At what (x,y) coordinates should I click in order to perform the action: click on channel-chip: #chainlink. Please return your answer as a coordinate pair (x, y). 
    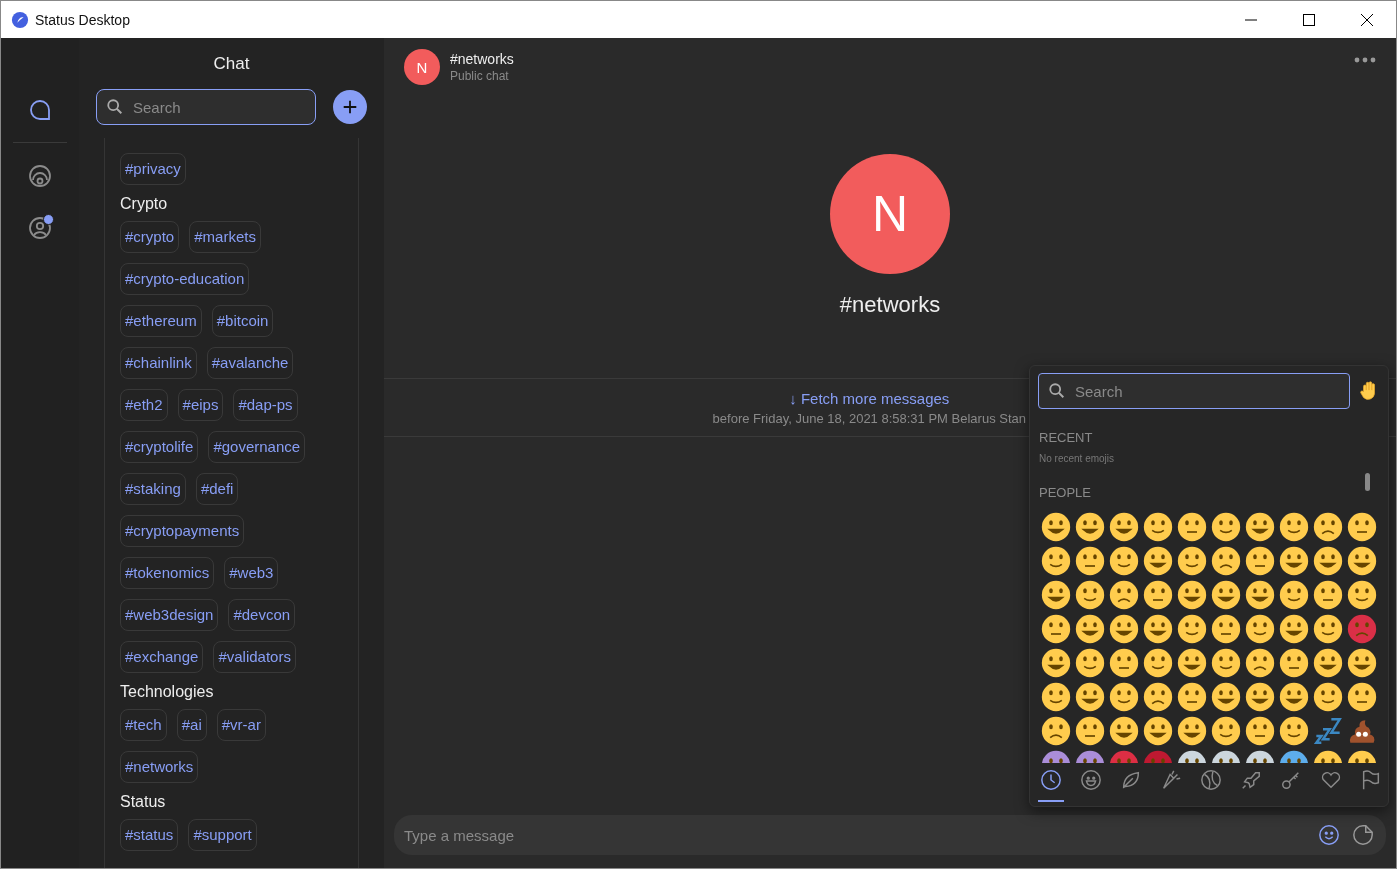
    Looking at the image, I should click on (158, 363).